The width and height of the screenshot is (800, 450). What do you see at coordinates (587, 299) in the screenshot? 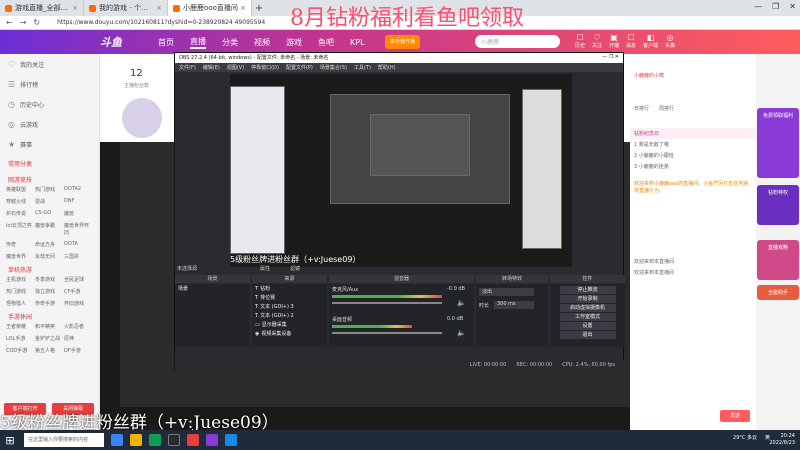
I see `start-recording-button: 开始录制` at bounding box center [587, 299].